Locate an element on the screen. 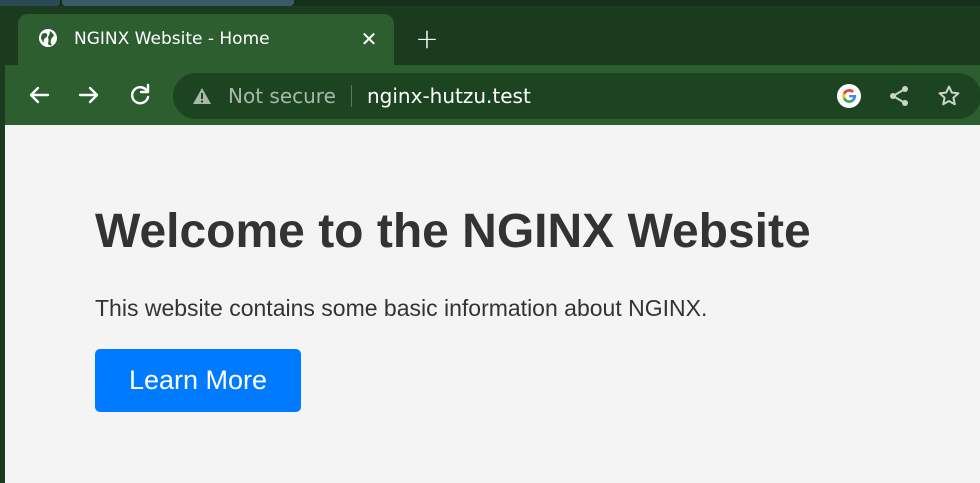 The width and height of the screenshot is (980, 483). share-icon is located at coordinates (899, 96).